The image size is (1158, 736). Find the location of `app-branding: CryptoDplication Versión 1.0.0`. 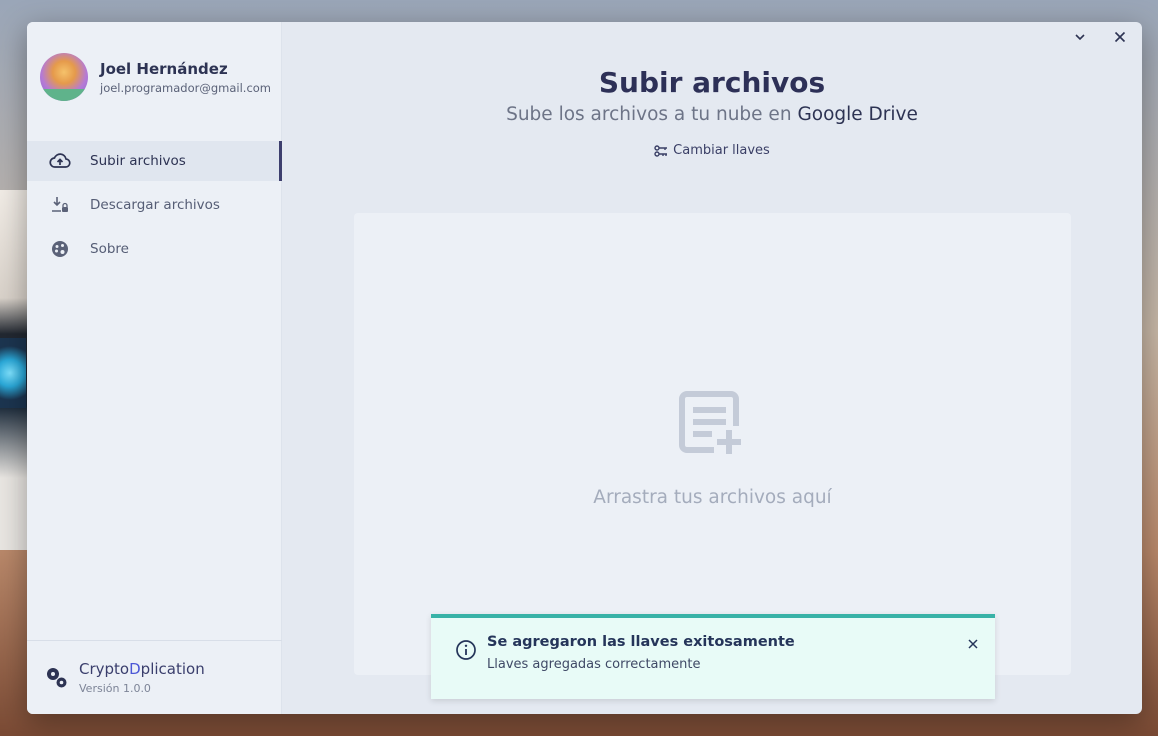

app-branding: CryptoDplication Versión 1.0.0 is located at coordinates (154, 677).